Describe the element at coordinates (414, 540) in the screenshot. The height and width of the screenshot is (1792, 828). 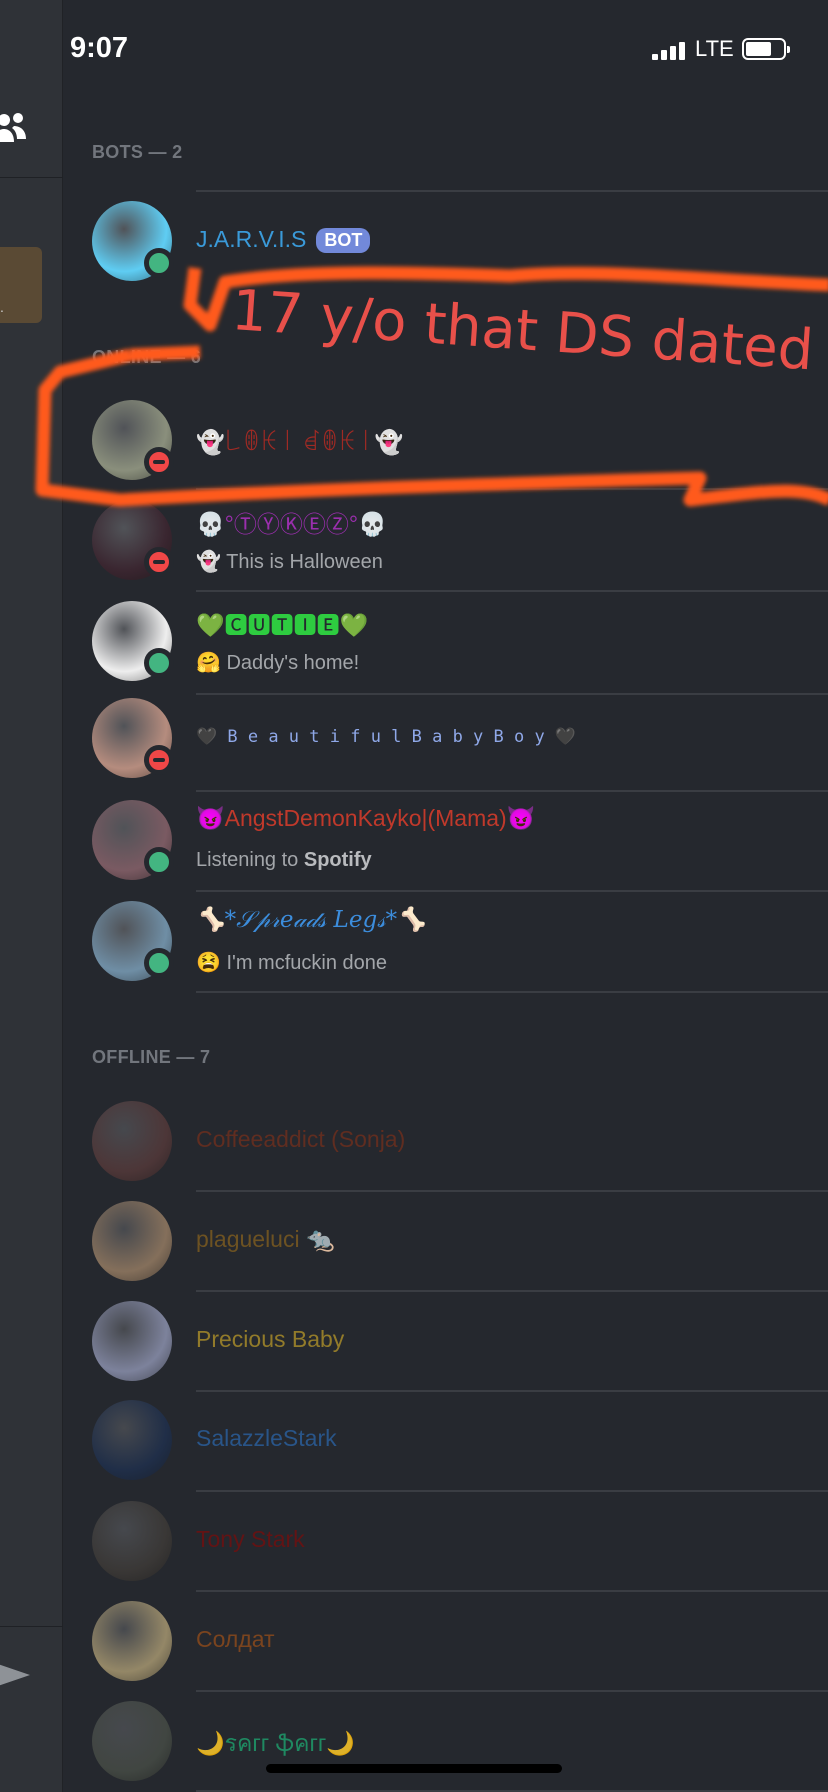
I see `member-row: 💀°ⓉⓎⓀⒺⓏ°💀 👻 This is Halloween` at that location.